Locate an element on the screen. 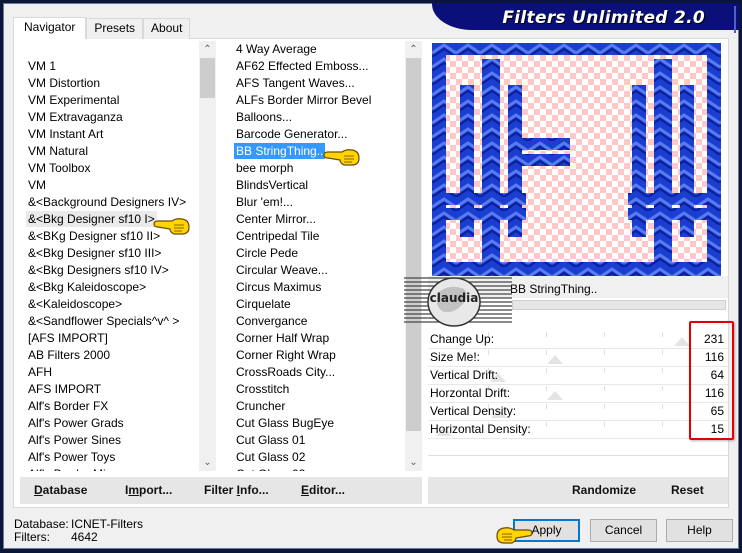 The height and width of the screenshot is (553, 742). list-item: &<Kaleidoscope> is located at coordinates (109, 304).